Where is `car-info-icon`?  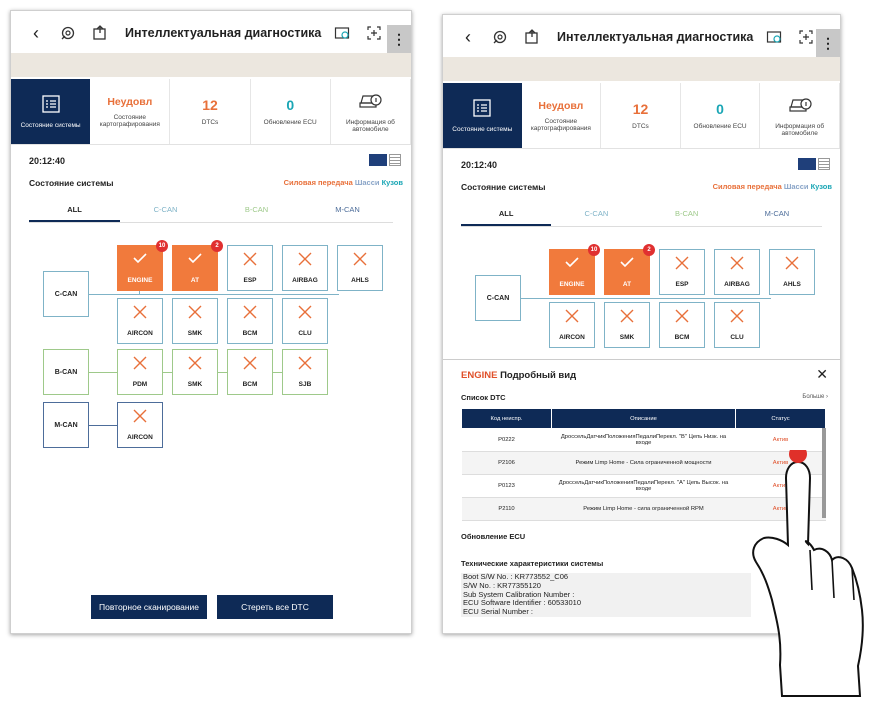
car-info-icon is located at coordinates (370, 102).